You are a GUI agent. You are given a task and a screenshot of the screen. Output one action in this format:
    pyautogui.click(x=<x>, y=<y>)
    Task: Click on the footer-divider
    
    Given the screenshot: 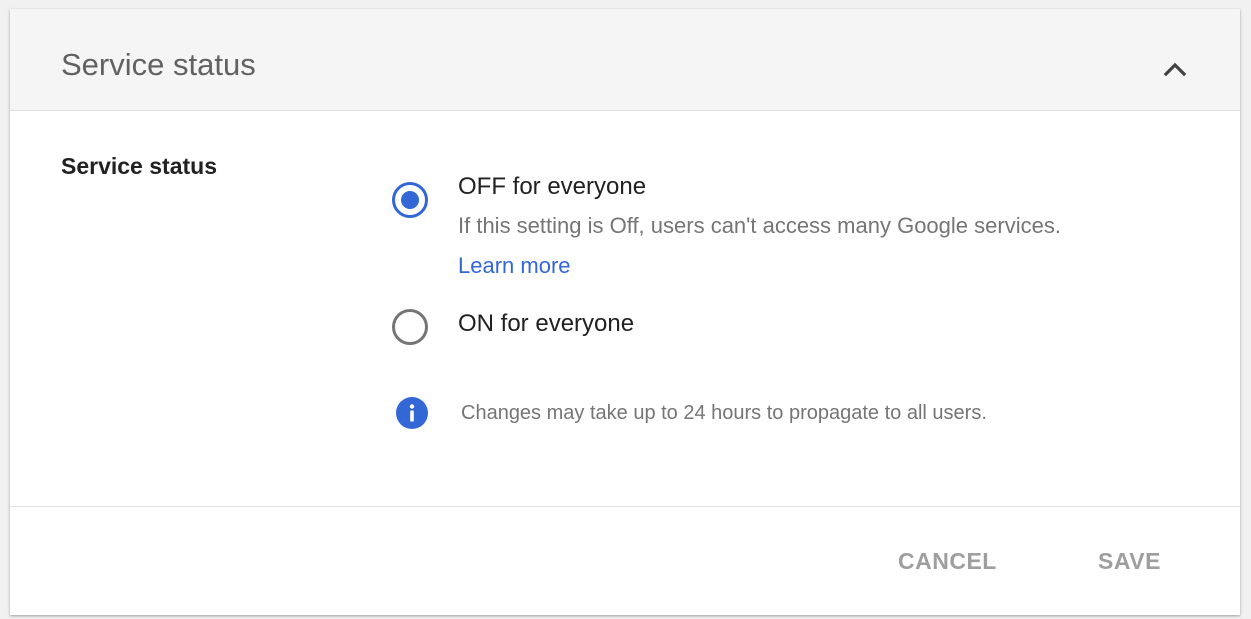 What is the action you would take?
    pyautogui.click(x=625, y=506)
    